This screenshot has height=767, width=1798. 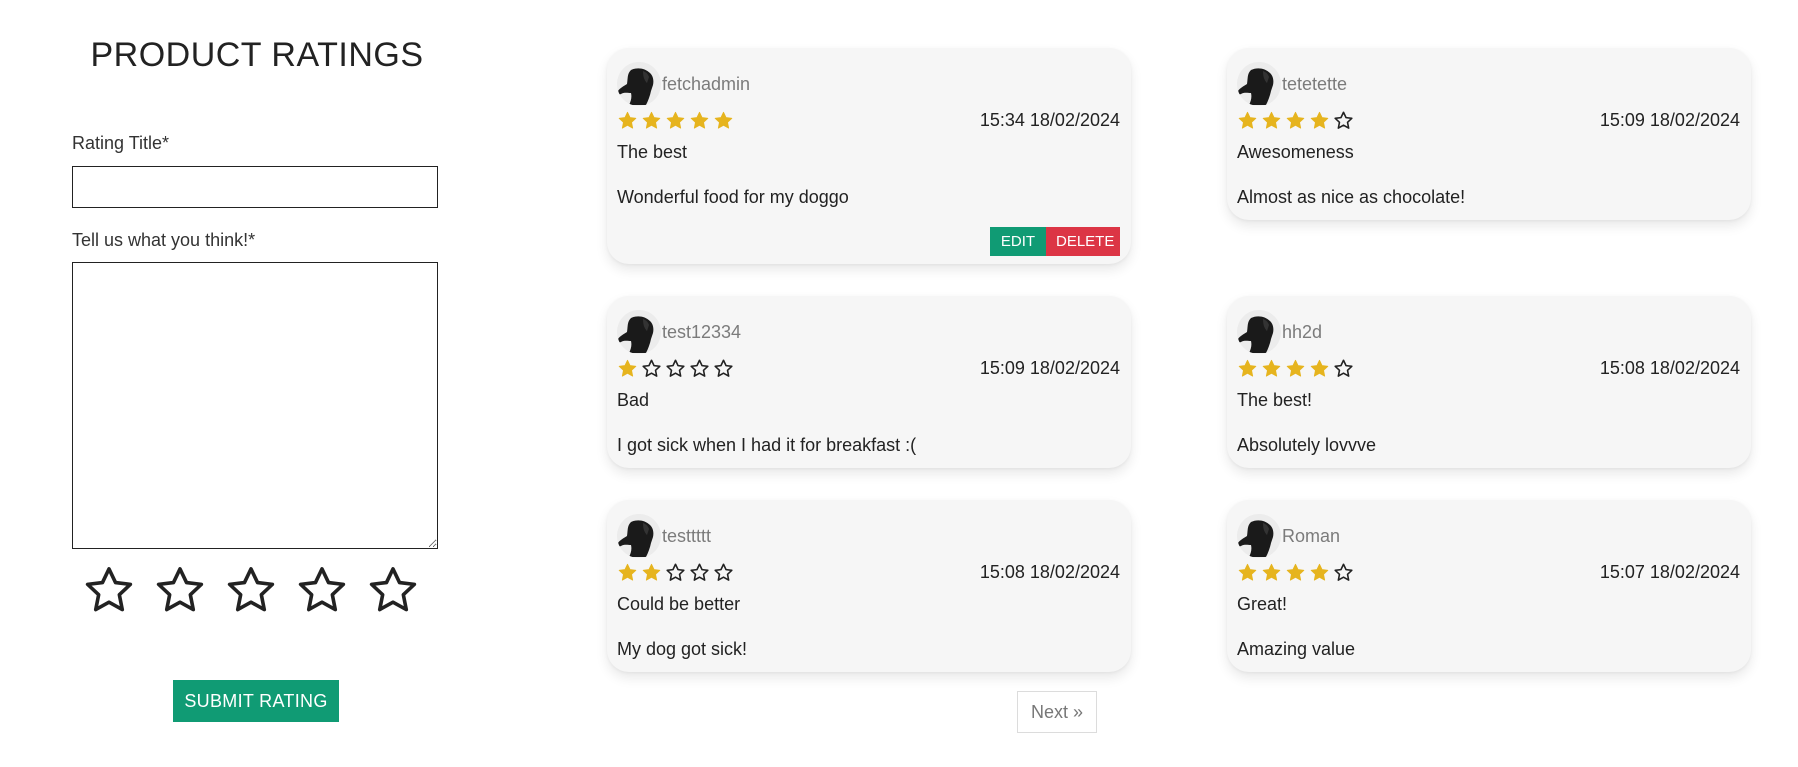 I want to click on submit-rating-button: SUBMIT RATING, so click(x=256, y=701).